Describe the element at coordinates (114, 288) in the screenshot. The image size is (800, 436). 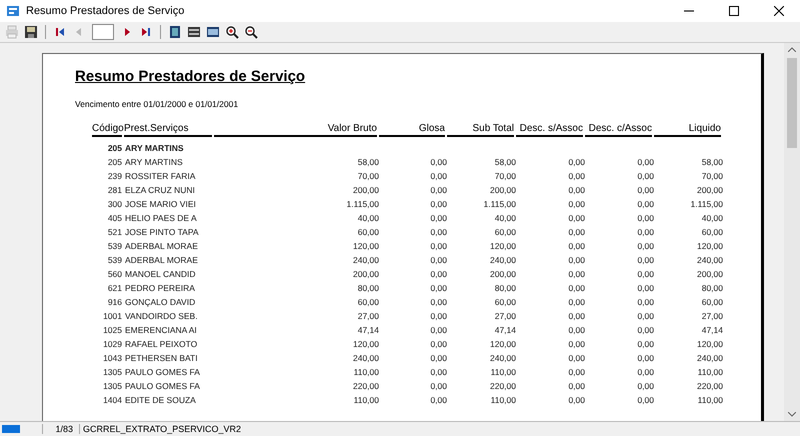
I see `table-cell-text: 621` at that location.